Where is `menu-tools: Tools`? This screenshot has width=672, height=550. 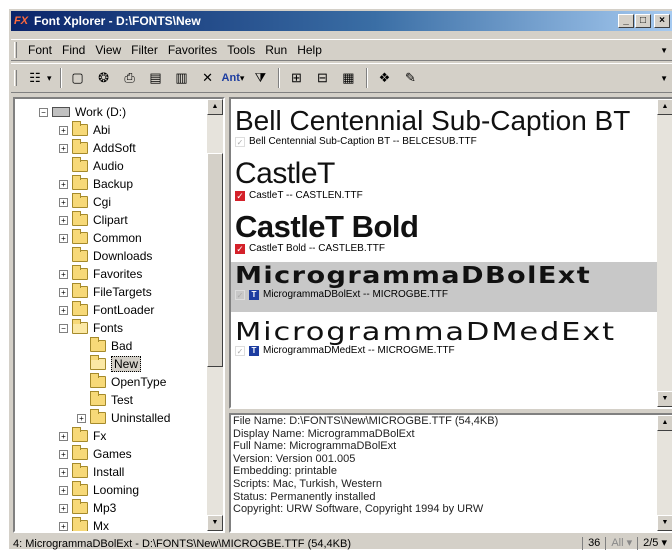
menu-tools: Tools is located at coordinates (241, 50).